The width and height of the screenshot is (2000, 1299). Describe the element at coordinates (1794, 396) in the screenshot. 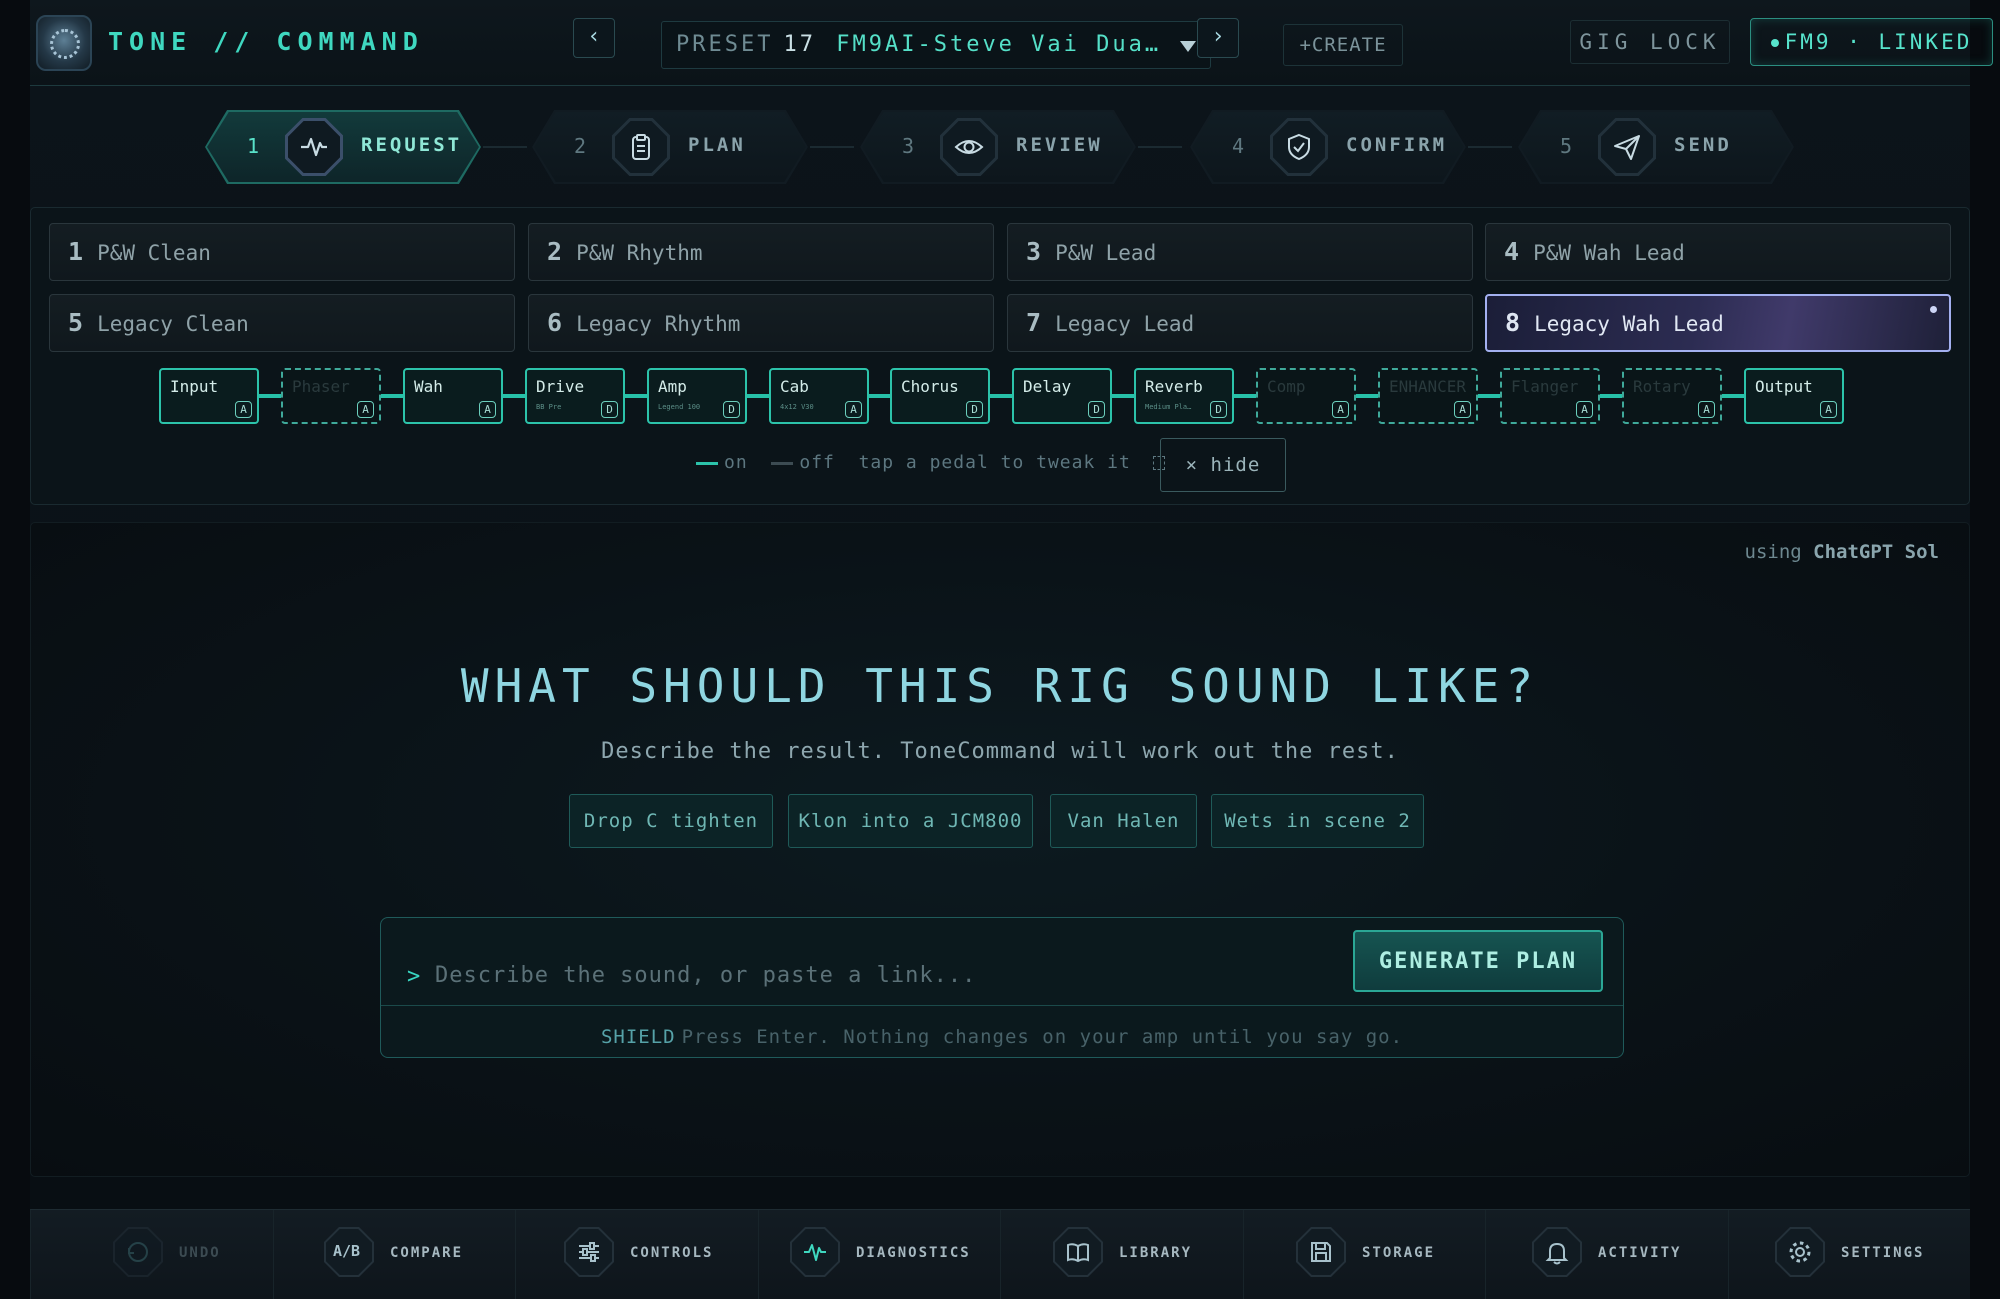

I see `pedal-output: Output A` at that location.